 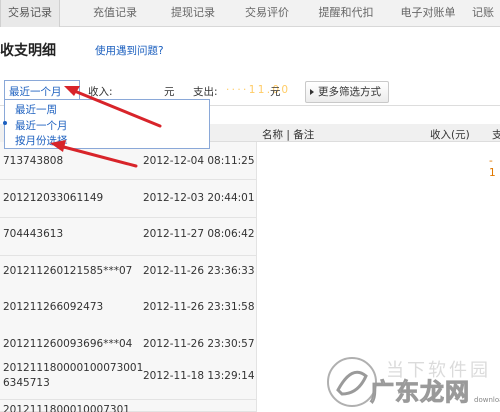 I want to click on tab-transaction-reviews: 交易评价, so click(x=267, y=13).